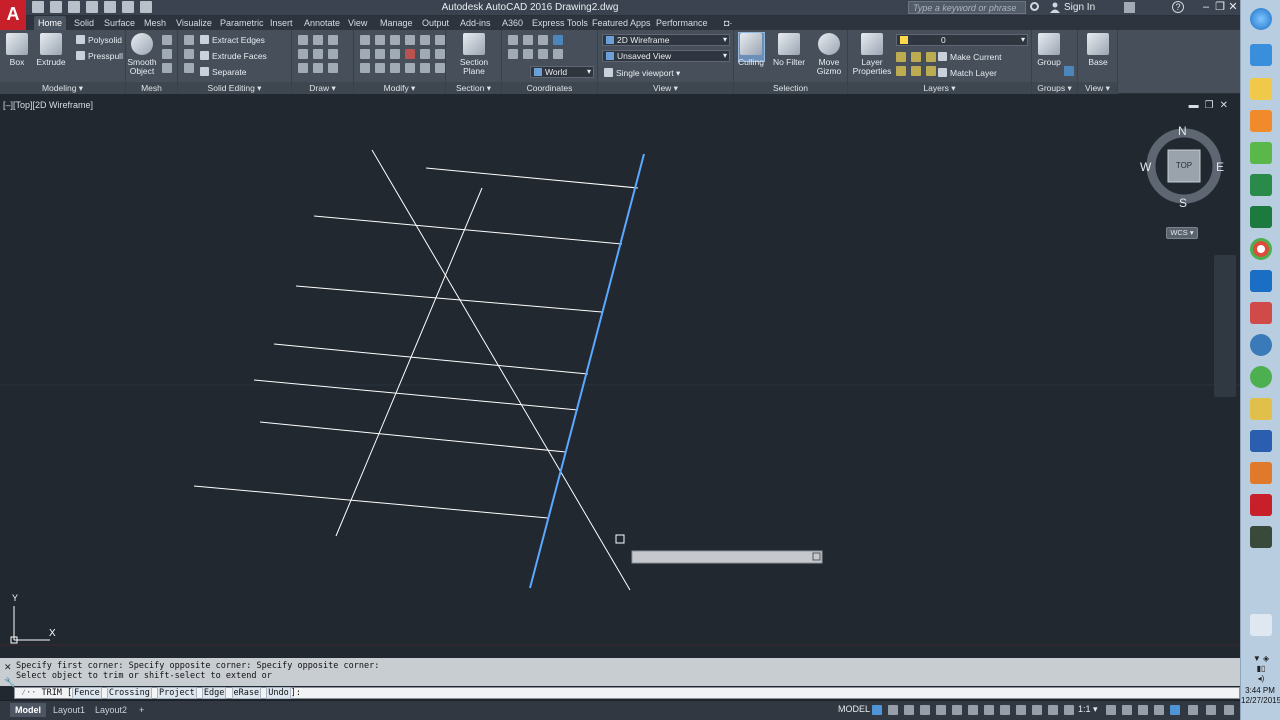  Describe the element at coordinates (410, 40) in the screenshot. I see `mirror-icon` at that location.